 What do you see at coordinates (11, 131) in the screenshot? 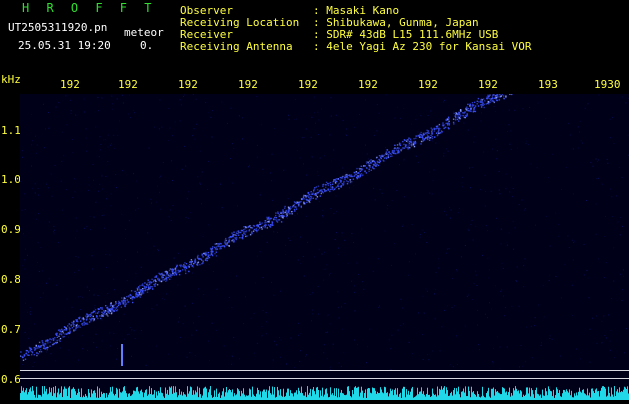
I see `y-tick-label: 1.1` at bounding box center [11, 131].